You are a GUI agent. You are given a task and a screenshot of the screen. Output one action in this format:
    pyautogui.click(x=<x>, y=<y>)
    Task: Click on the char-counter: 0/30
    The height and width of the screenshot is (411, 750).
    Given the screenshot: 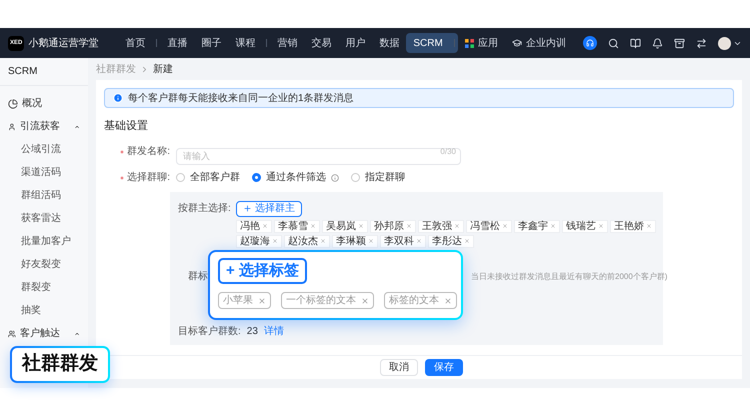 What is the action you would take?
    pyautogui.click(x=448, y=151)
    